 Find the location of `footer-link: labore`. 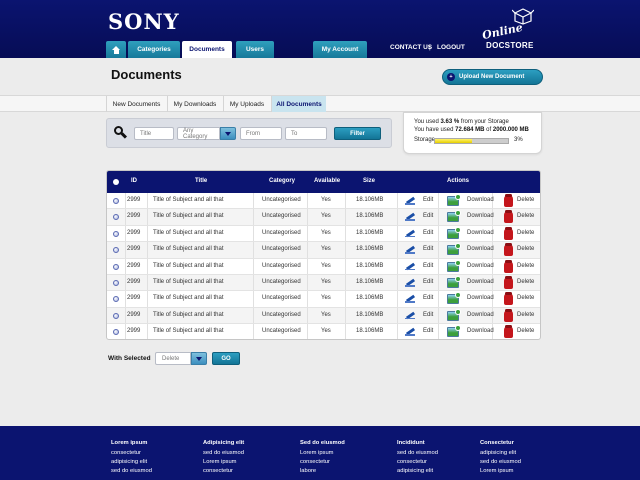

footer-link: labore is located at coordinates (322, 471).